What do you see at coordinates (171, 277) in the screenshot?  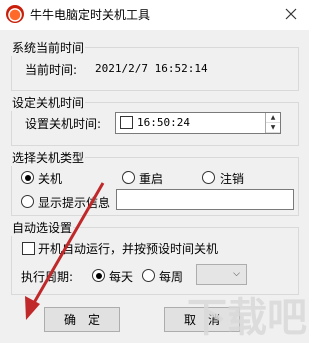 I see `period-weekly-label: 每周` at bounding box center [171, 277].